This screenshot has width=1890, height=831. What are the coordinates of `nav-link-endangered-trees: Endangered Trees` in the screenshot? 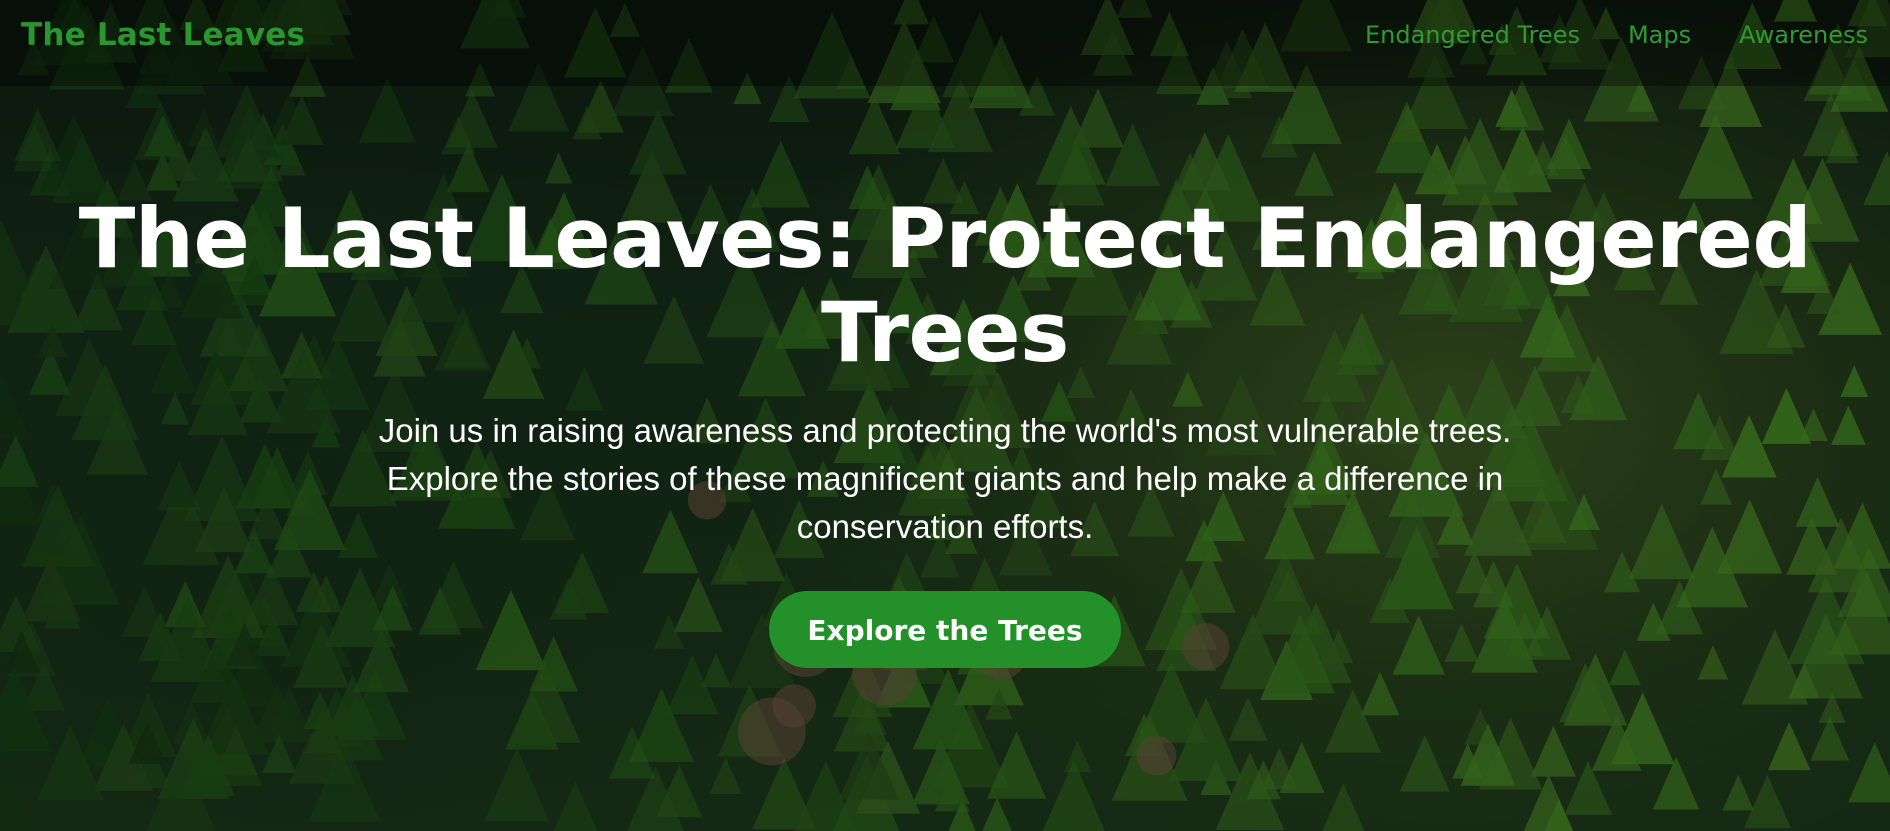 It's located at (1472, 35).